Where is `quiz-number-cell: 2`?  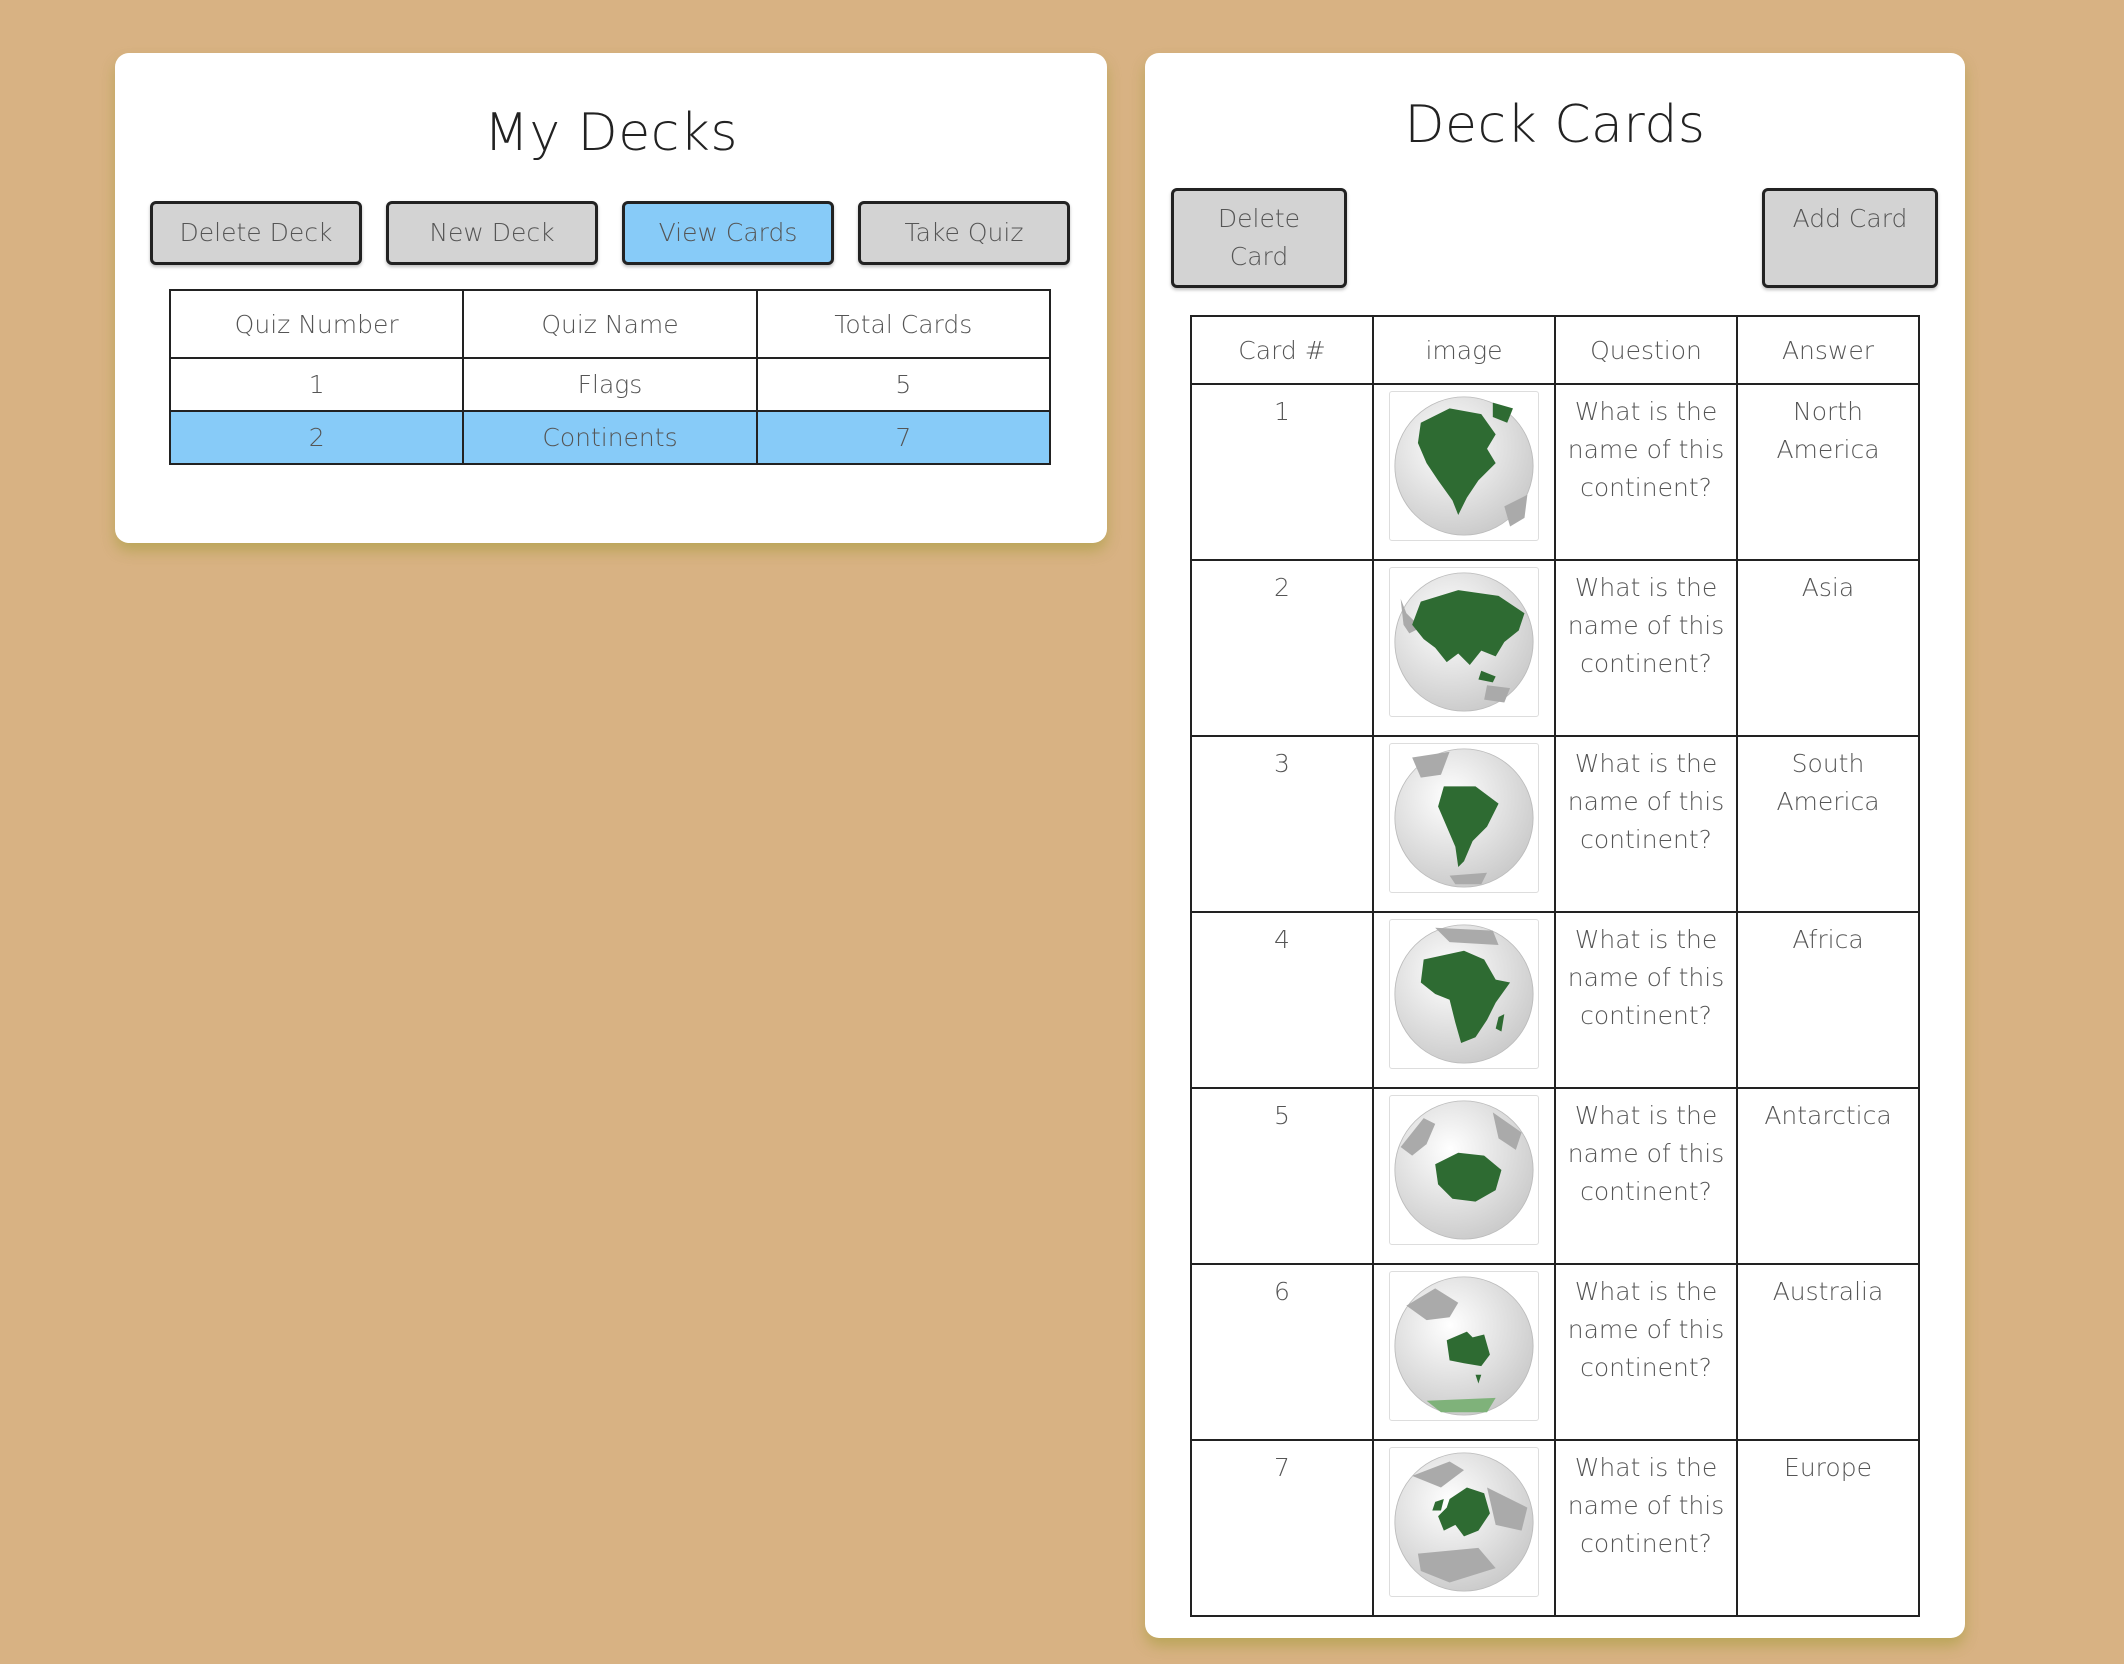 quiz-number-cell: 2 is located at coordinates (316, 437).